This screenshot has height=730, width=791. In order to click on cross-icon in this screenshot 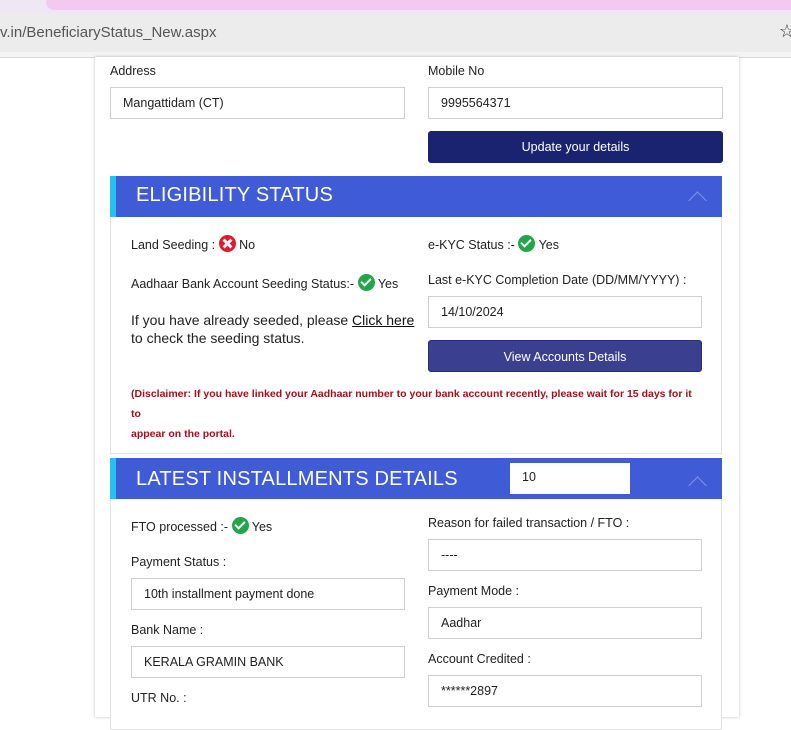, I will do `click(227, 243)`.